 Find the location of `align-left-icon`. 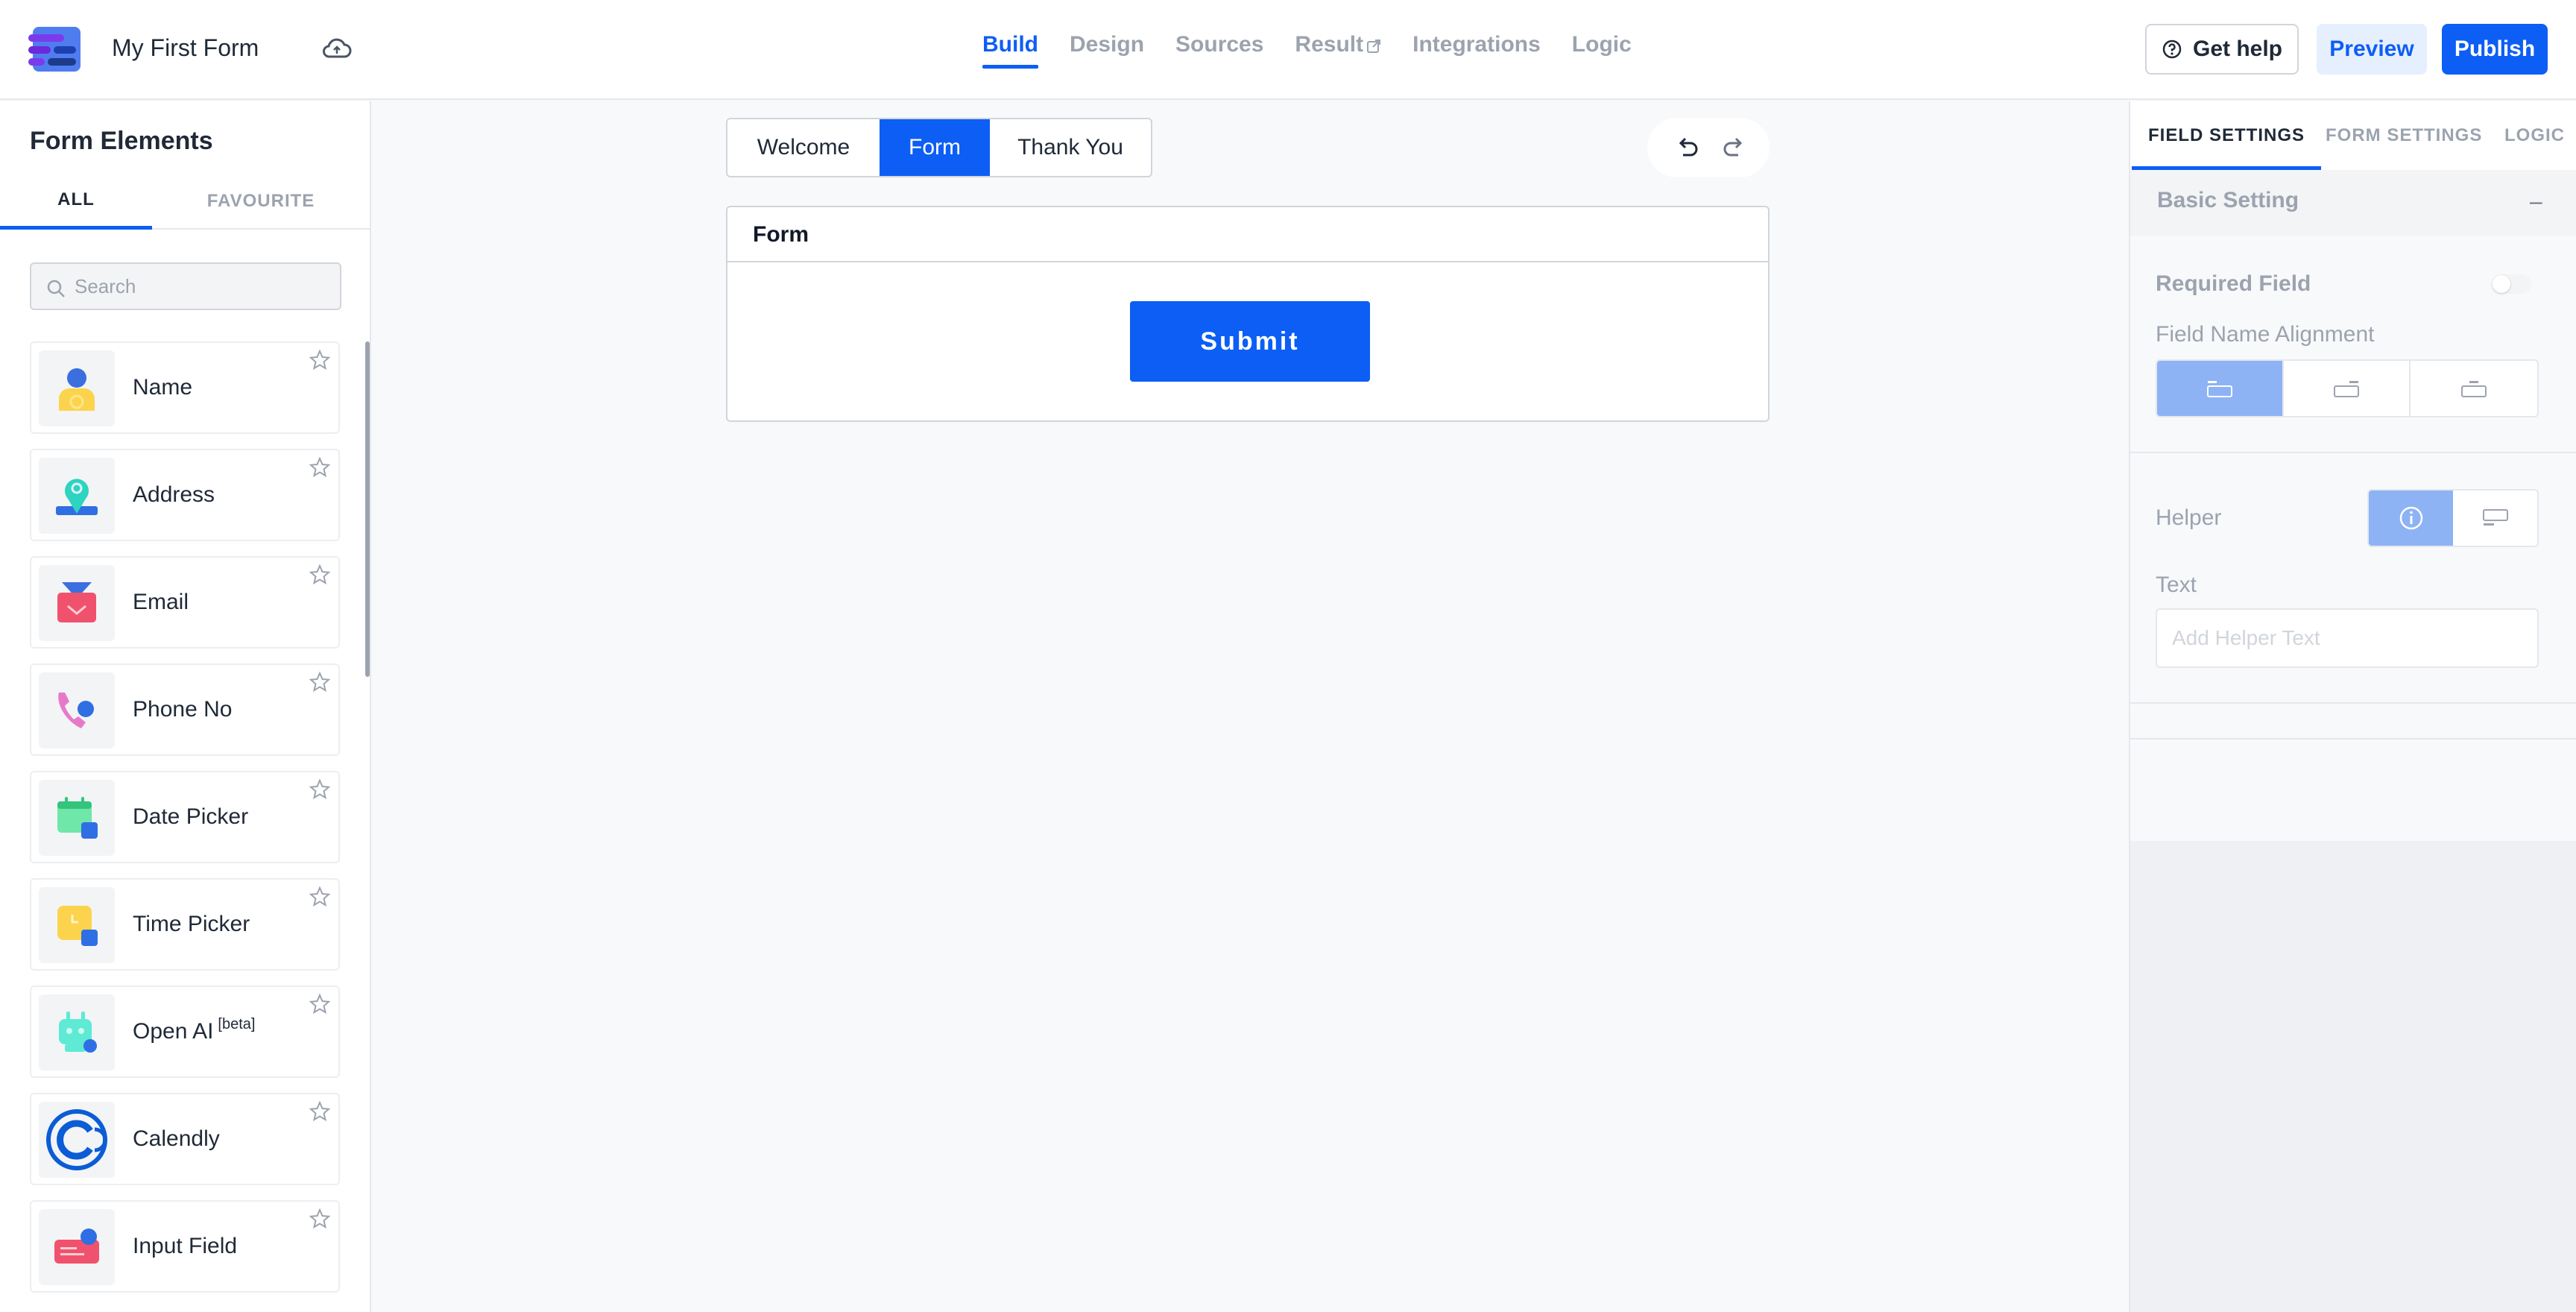

align-left-icon is located at coordinates (2219, 389).